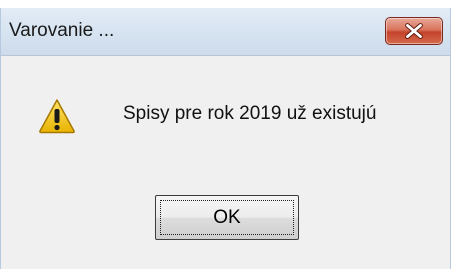  Describe the element at coordinates (57, 116) in the screenshot. I see `warning-icon` at that location.